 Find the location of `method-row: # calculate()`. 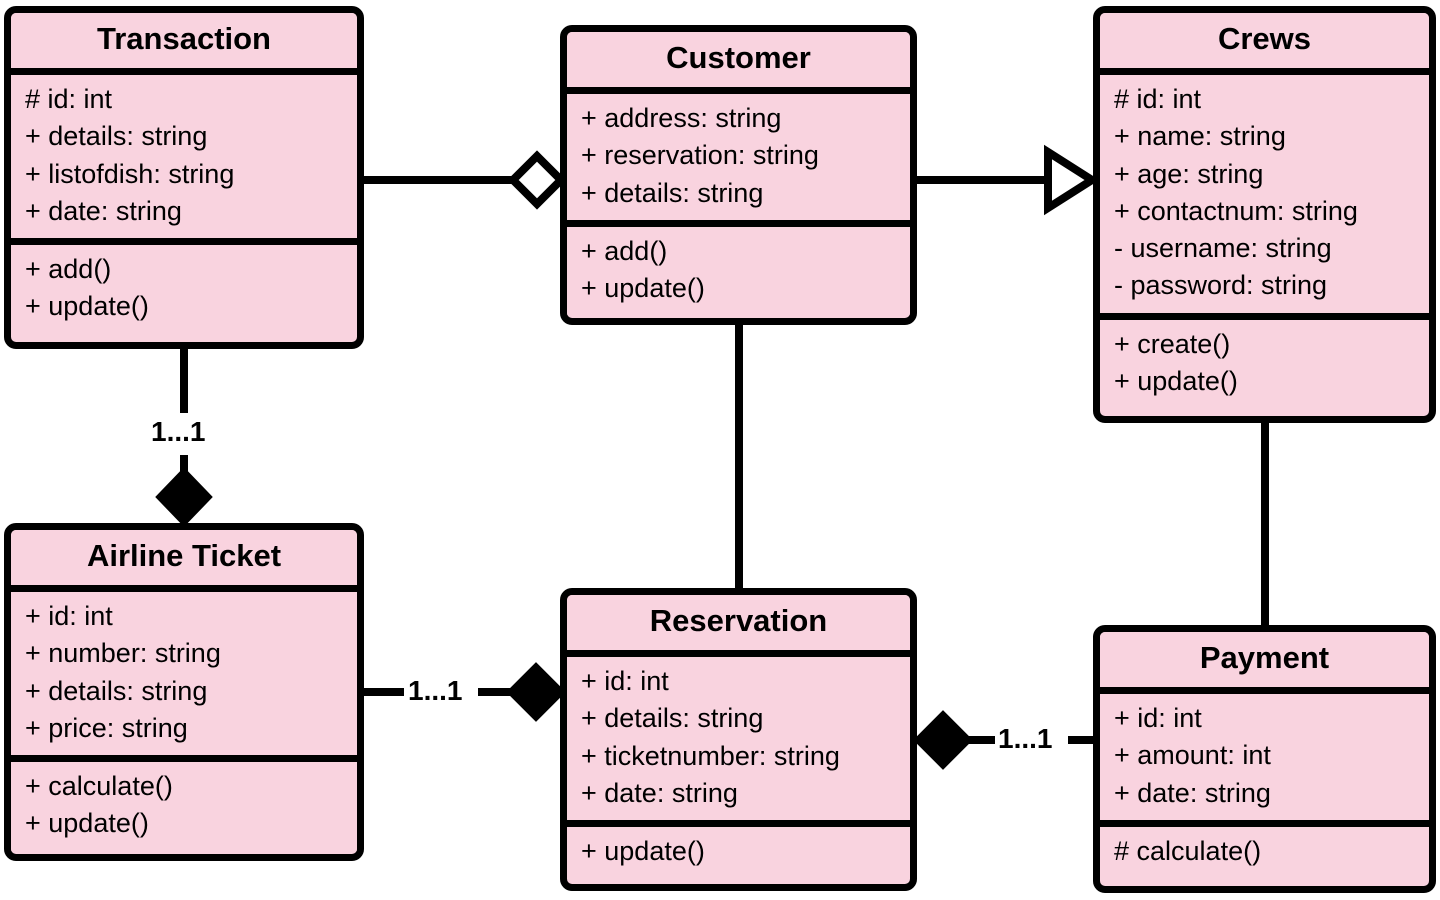

method-row: # calculate() is located at coordinates (1264, 851).